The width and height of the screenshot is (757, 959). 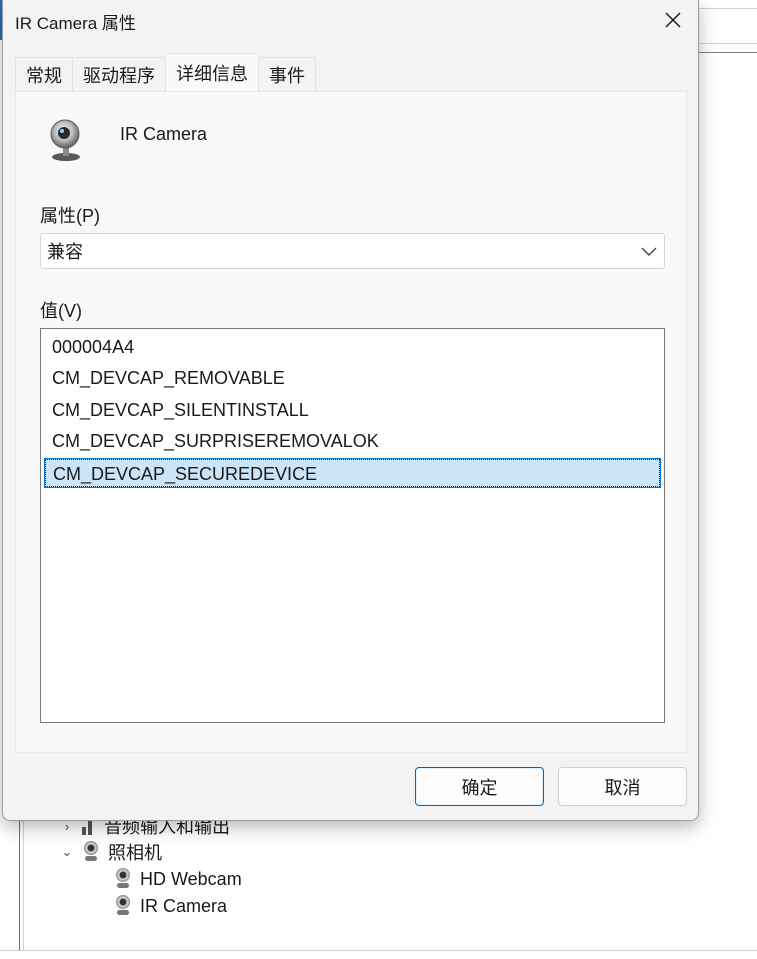 I want to click on tab-driver: 驱动程序, so click(x=119, y=74).